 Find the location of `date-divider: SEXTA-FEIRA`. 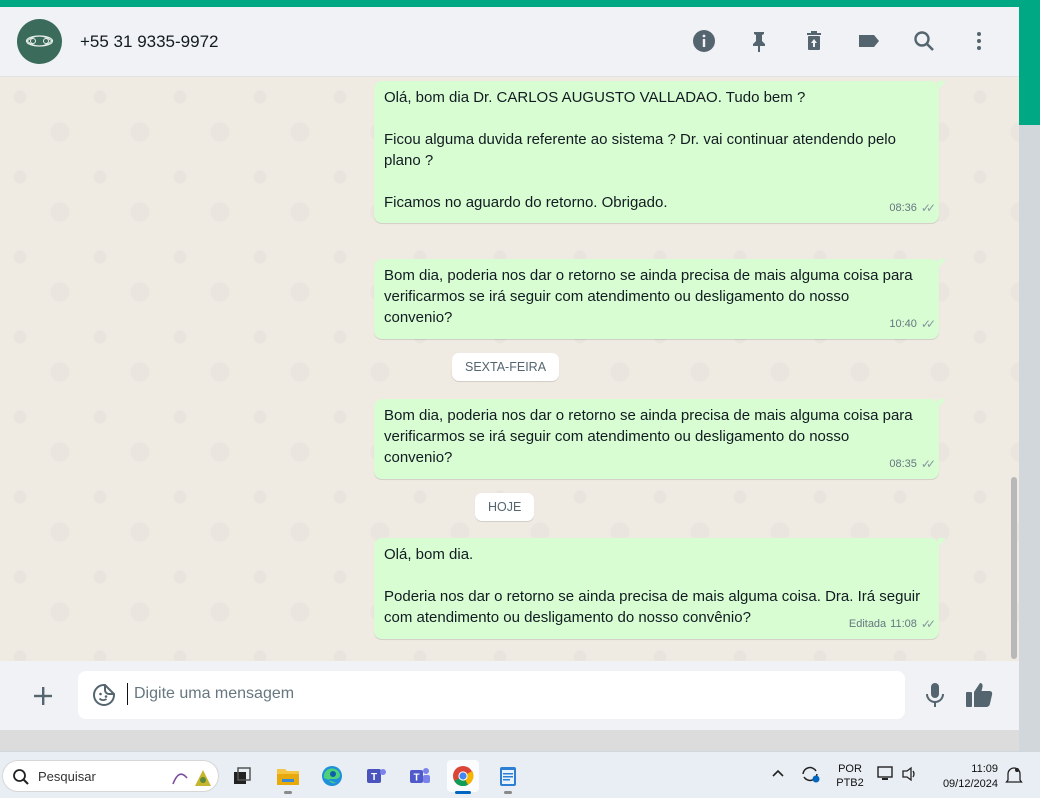

date-divider: SEXTA-FEIRA is located at coordinates (506, 367).